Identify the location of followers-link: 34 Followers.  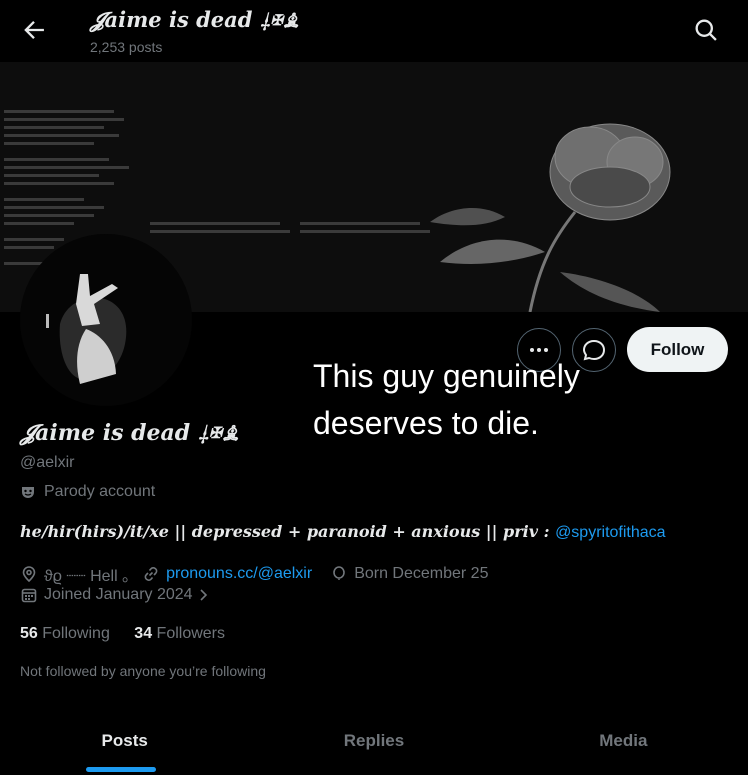
(179, 633).